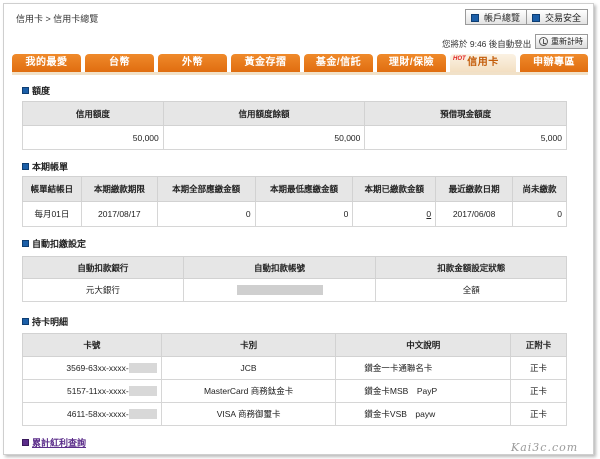 Image resolution: width=600 pixels, height=459 pixels. I want to click on column-header: 本期全部應繳金額, so click(206, 189).